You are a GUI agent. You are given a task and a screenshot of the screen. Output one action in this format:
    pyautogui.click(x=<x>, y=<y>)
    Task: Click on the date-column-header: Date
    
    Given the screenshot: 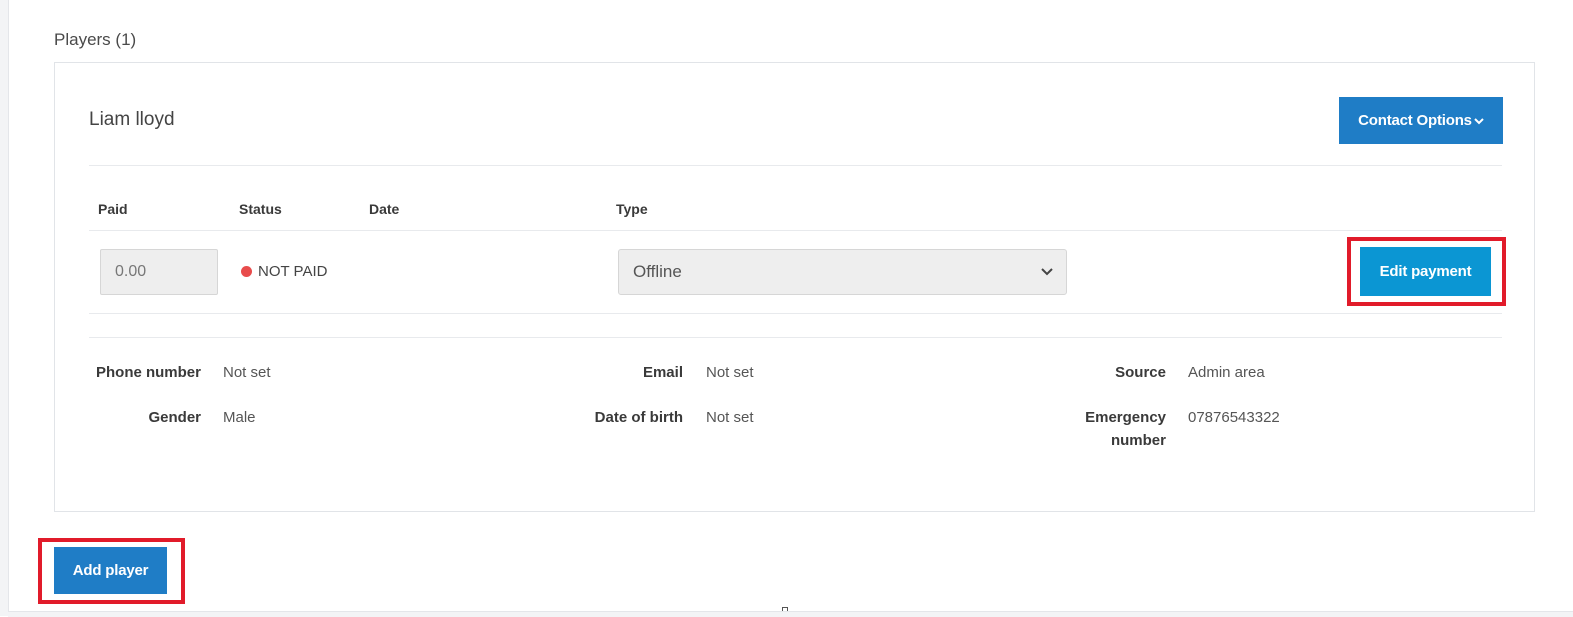 What is the action you would take?
    pyautogui.click(x=384, y=209)
    